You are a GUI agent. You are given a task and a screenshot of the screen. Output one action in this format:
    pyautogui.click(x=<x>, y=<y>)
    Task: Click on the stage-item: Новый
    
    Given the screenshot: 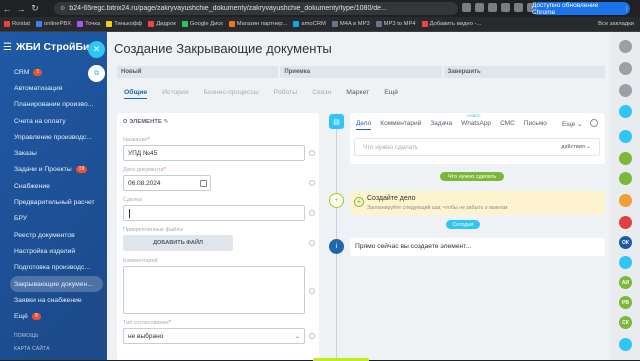 What is the action you would take?
    pyautogui.click(x=198, y=72)
    